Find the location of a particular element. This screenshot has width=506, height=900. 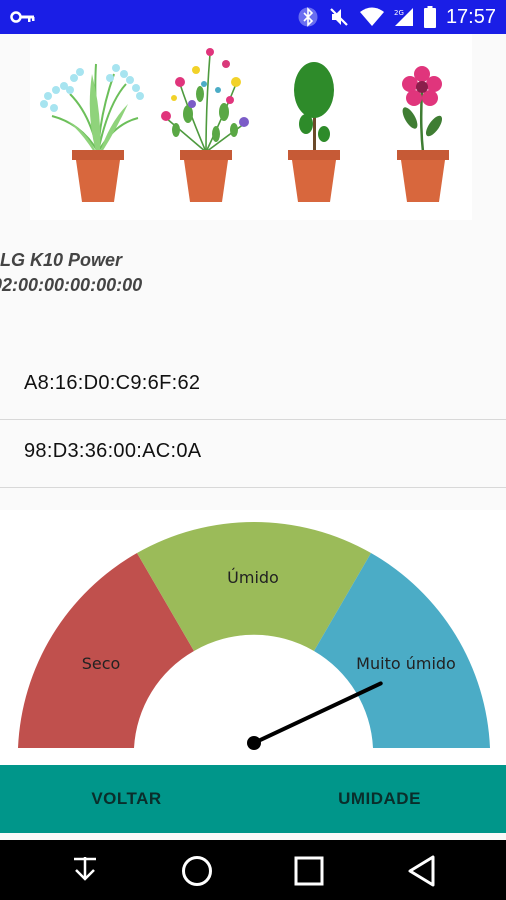

back-icon is located at coordinates (422, 871).